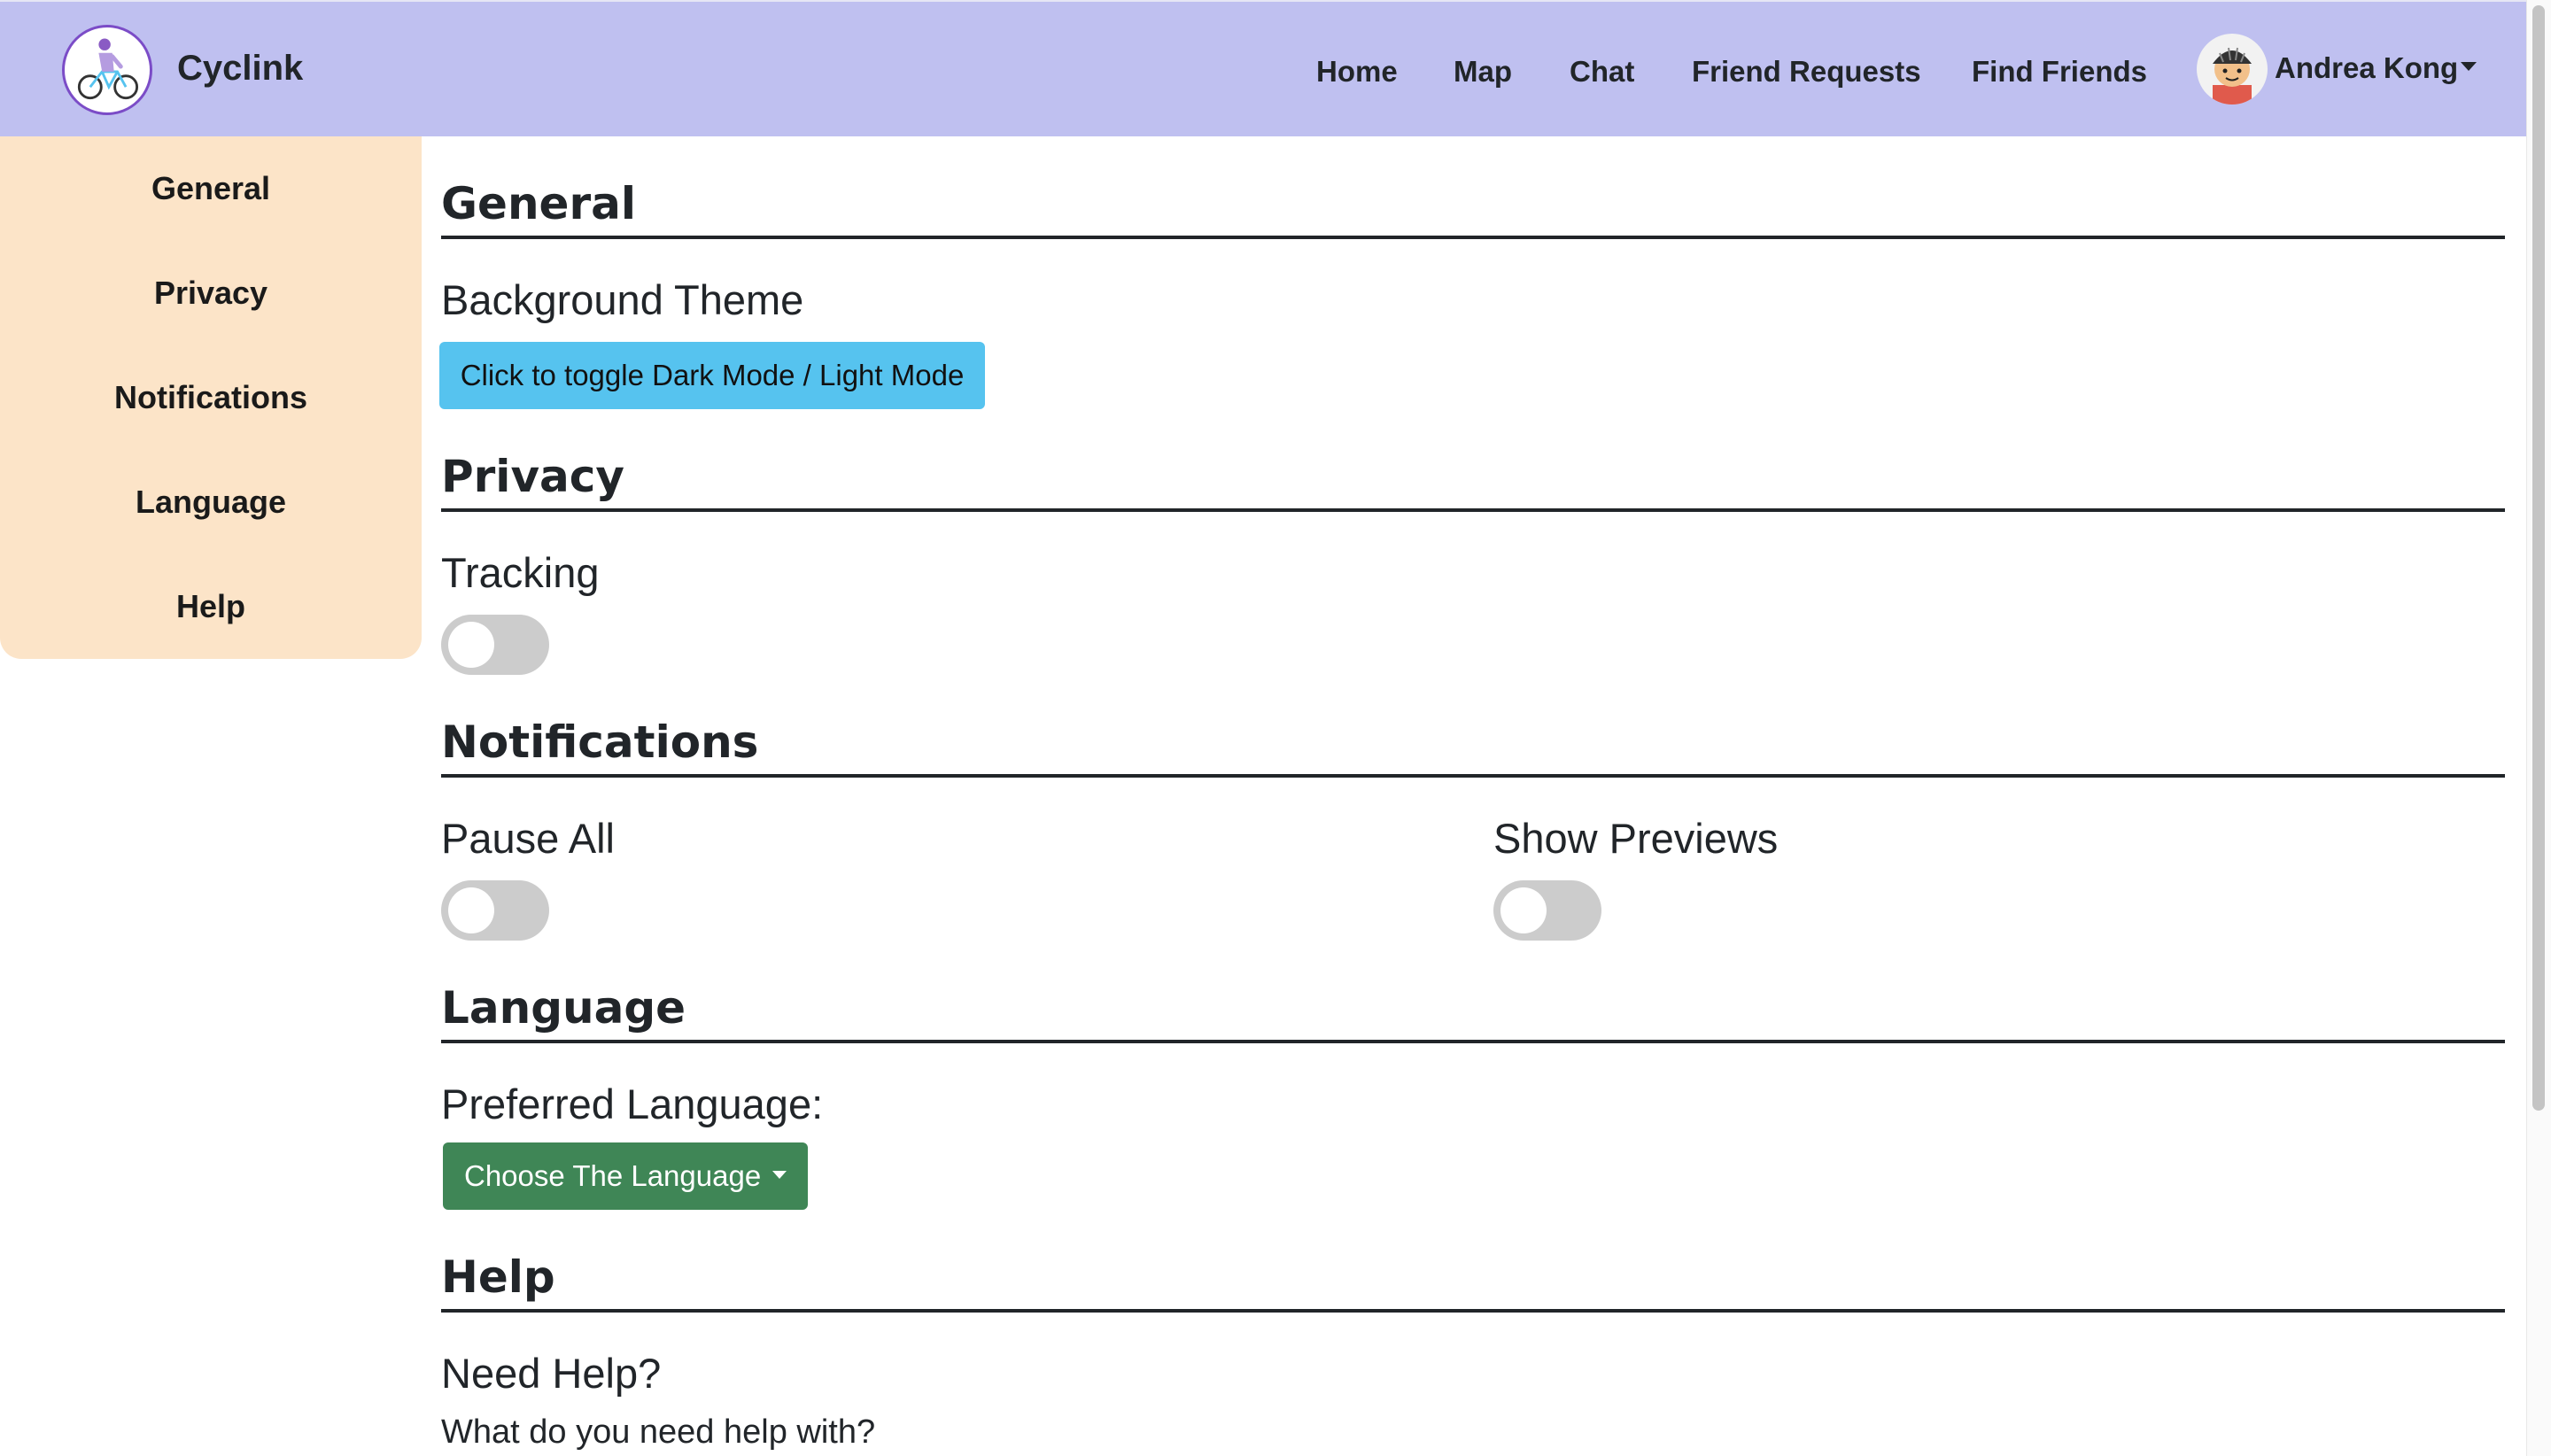 Image resolution: width=2551 pixels, height=1456 pixels. What do you see at coordinates (528, 838) in the screenshot?
I see `pause-all-label: Pause All` at bounding box center [528, 838].